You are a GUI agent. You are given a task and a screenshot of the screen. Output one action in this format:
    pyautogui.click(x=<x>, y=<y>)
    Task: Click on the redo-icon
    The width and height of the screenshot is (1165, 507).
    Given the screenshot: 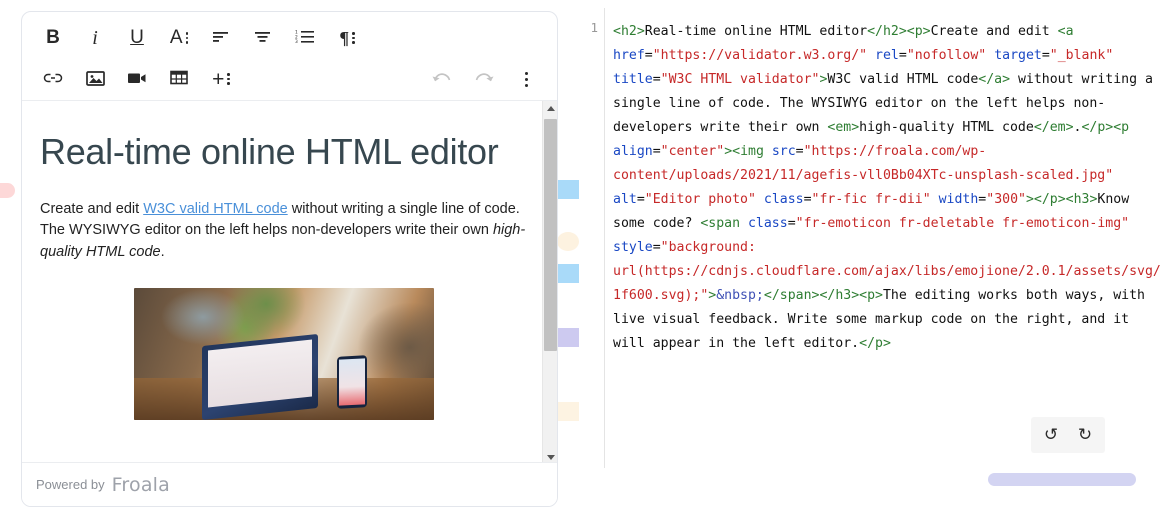 What is the action you would take?
    pyautogui.click(x=484, y=79)
    